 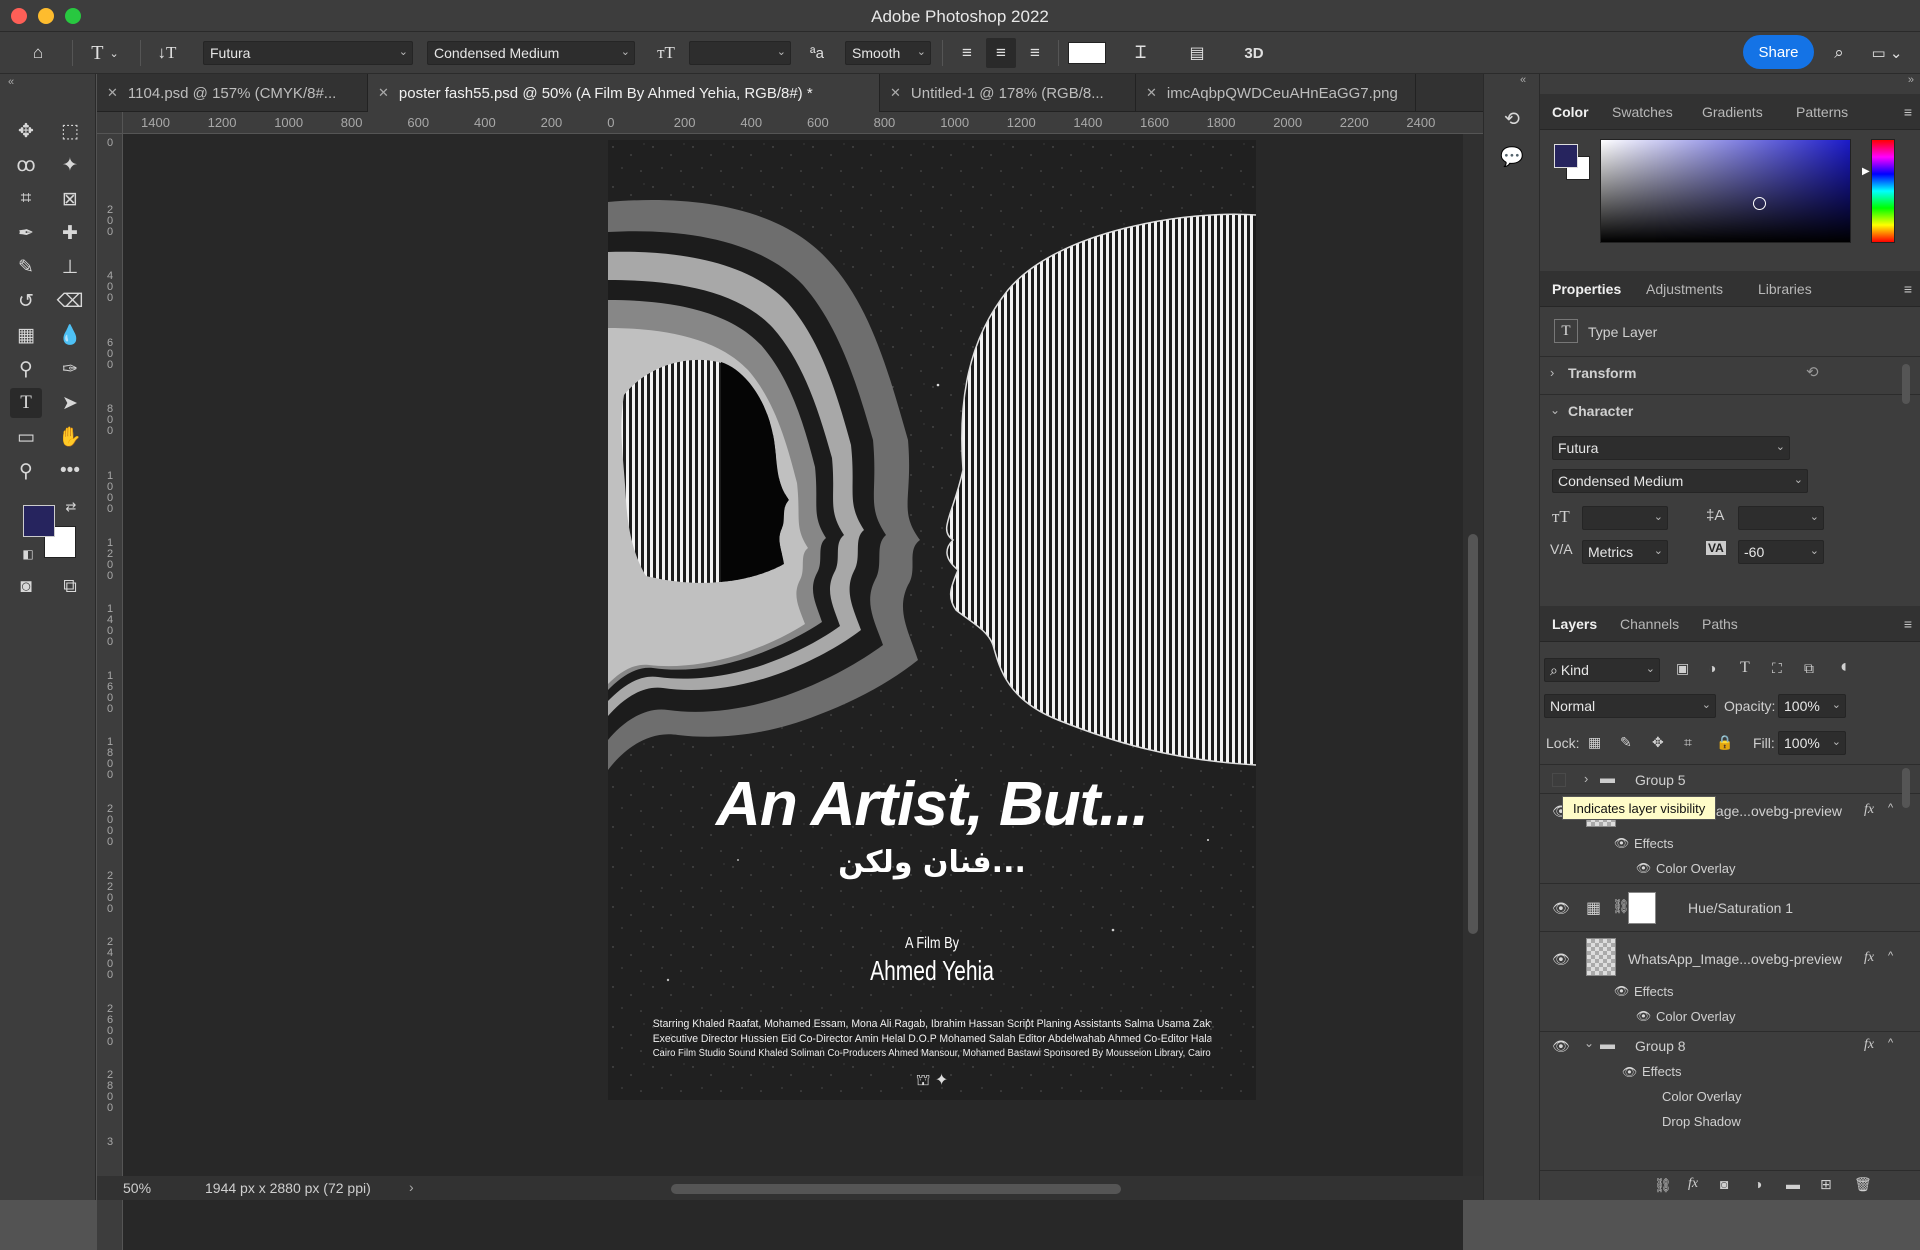 I want to click on dodge-tool-icon: ⚲, so click(x=26, y=369).